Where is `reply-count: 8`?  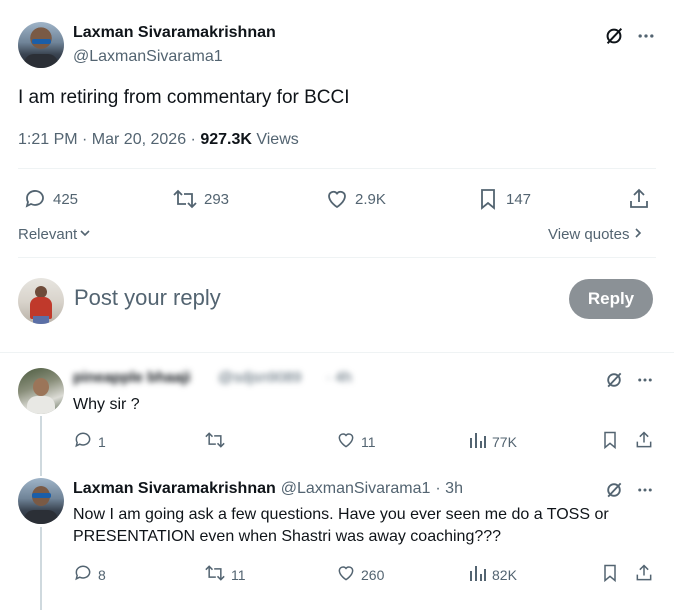 reply-count: 8 is located at coordinates (102, 574).